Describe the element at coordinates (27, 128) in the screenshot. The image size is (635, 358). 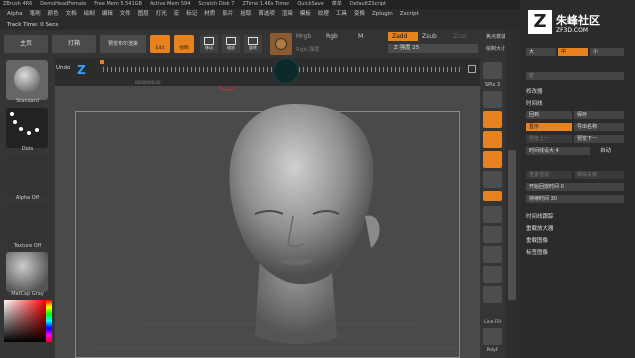
I see `stroke-dots-button` at that location.